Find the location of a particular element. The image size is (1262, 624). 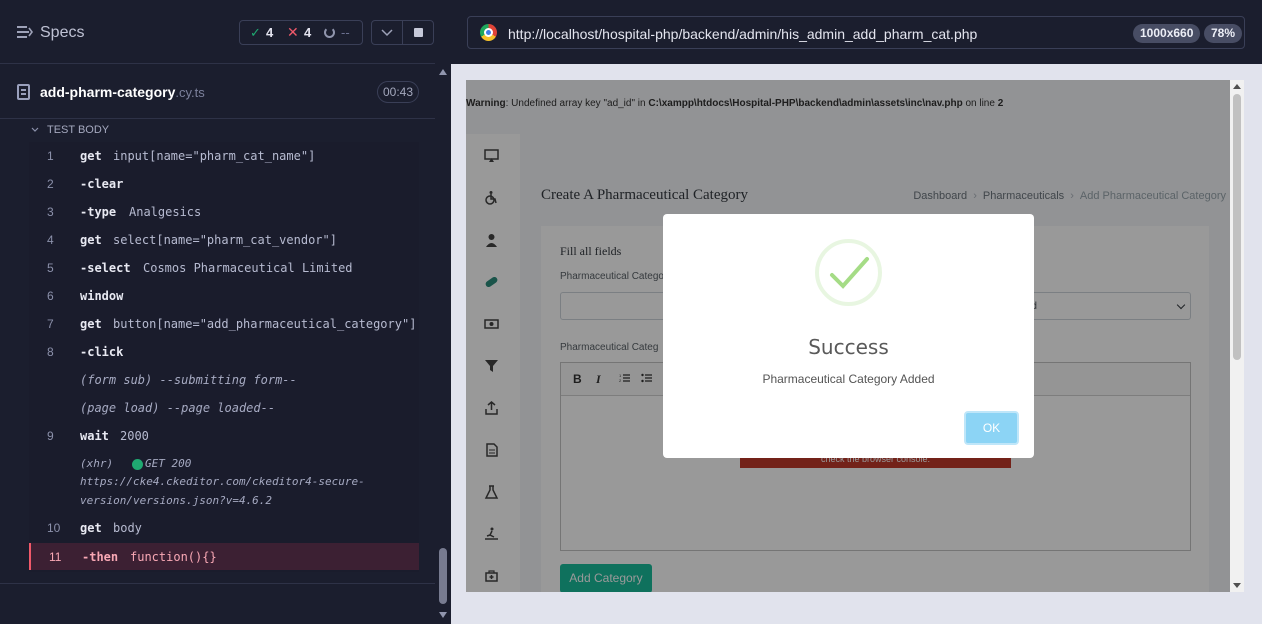

command-row: 8 -click is located at coordinates (224, 352).